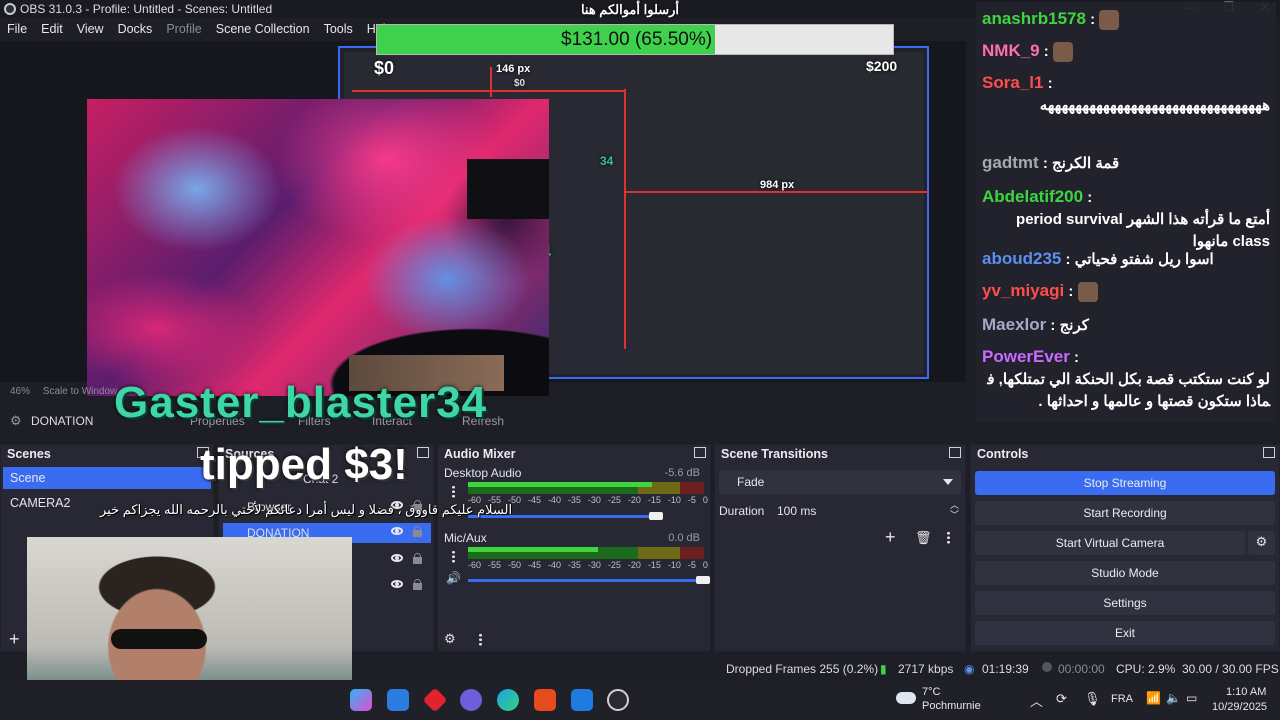  I want to click on stepper-icon: ︿ ﹀, so click(954, 510).